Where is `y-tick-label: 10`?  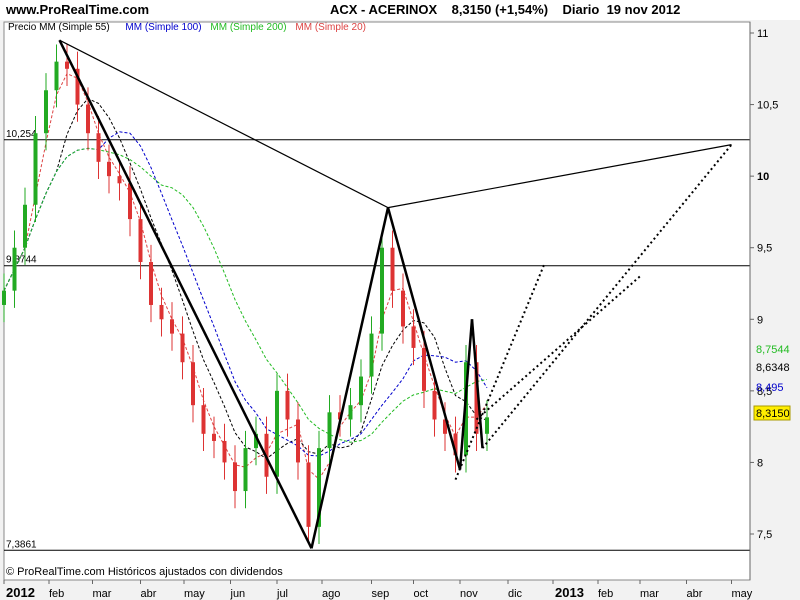
y-tick-label: 10 is located at coordinates (763, 177).